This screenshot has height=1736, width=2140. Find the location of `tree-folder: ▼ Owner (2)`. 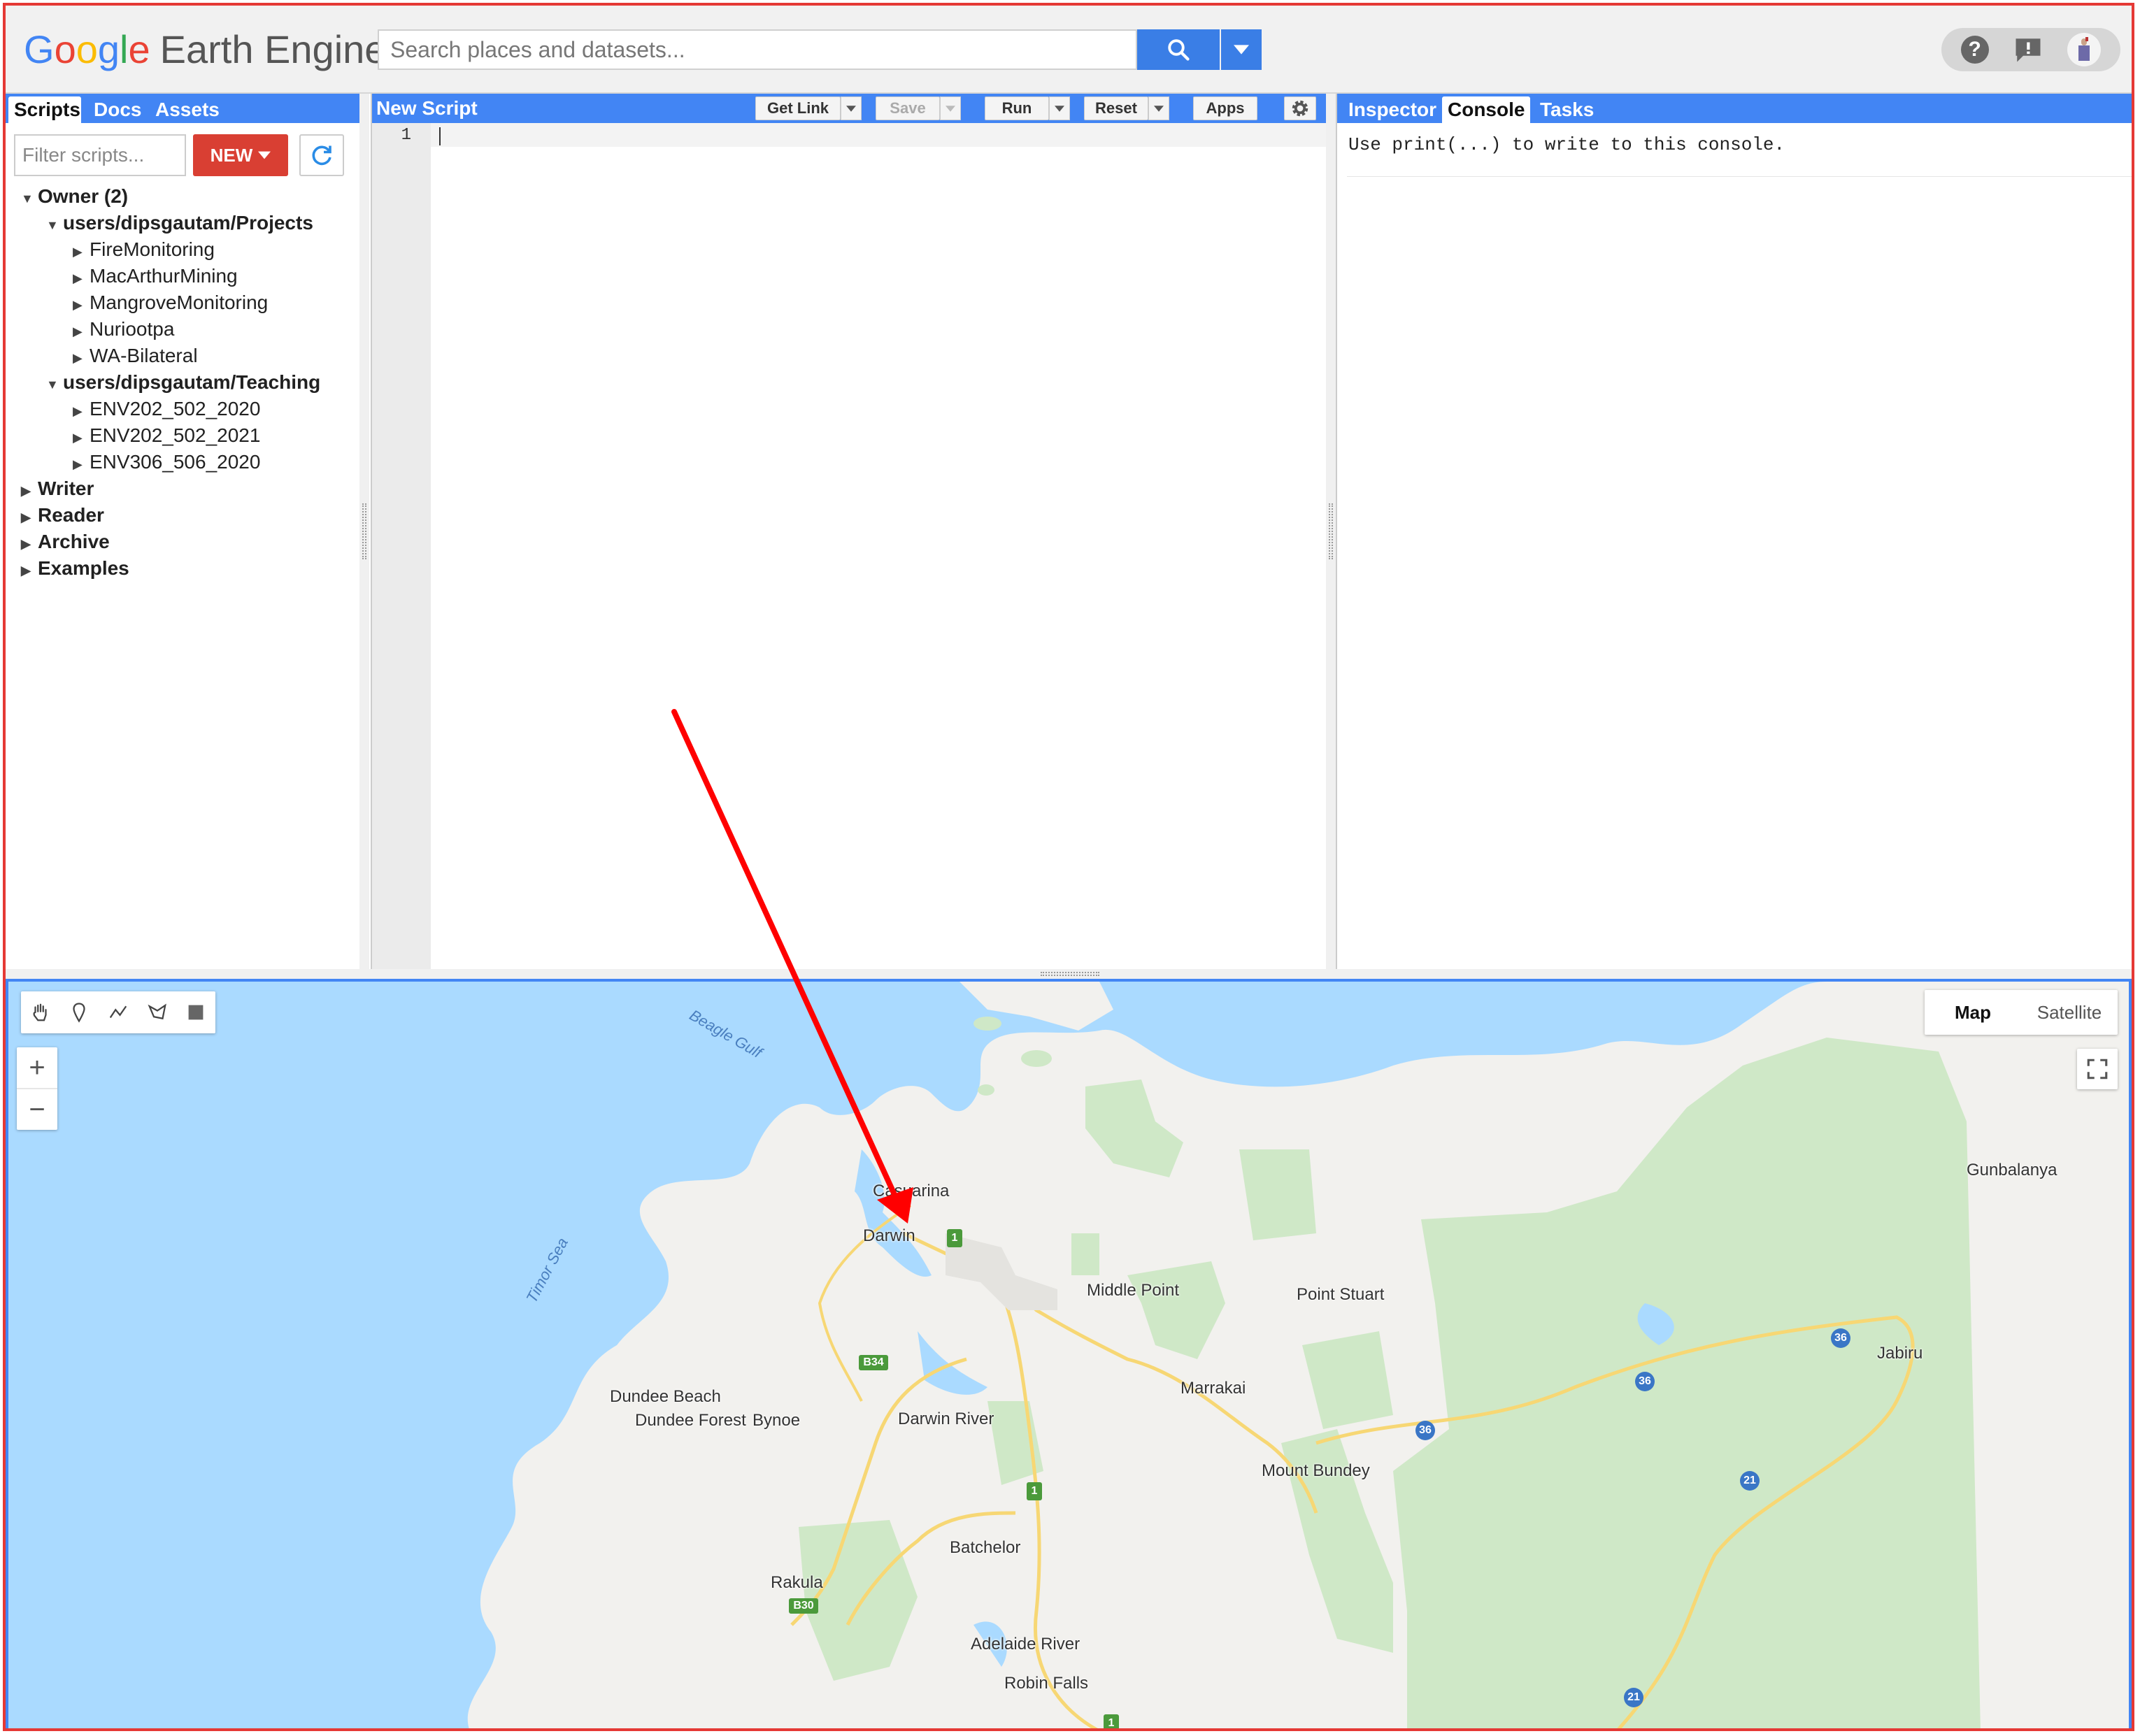

tree-folder: ▼ Owner (2) is located at coordinates (74, 196).